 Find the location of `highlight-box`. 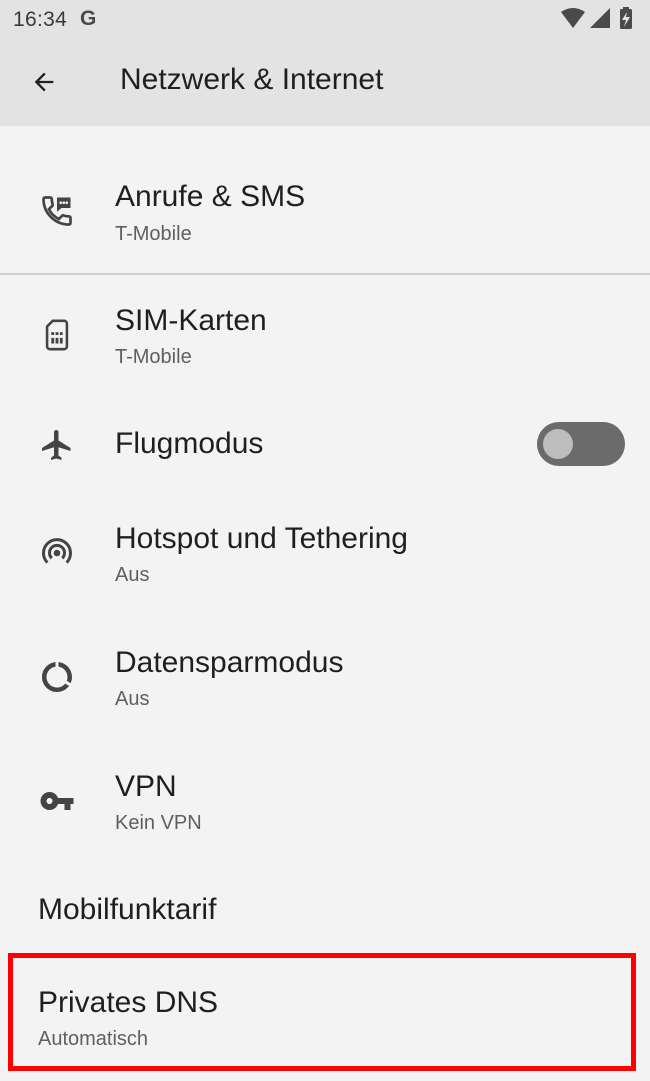

highlight-box is located at coordinates (322, 1012).